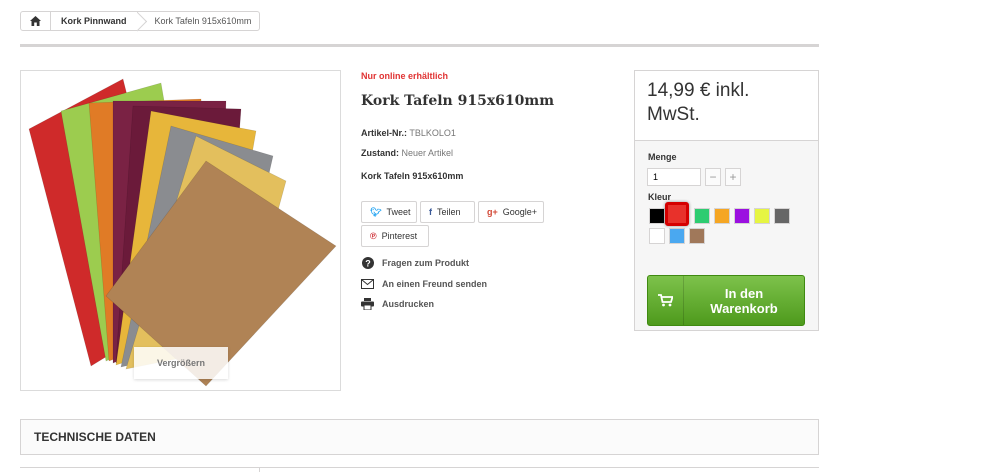 The height and width of the screenshot is (472, 1000). Describe the element at coordinates (742, 216) in the screenshot. I see `color-swatch-purple` at that location.